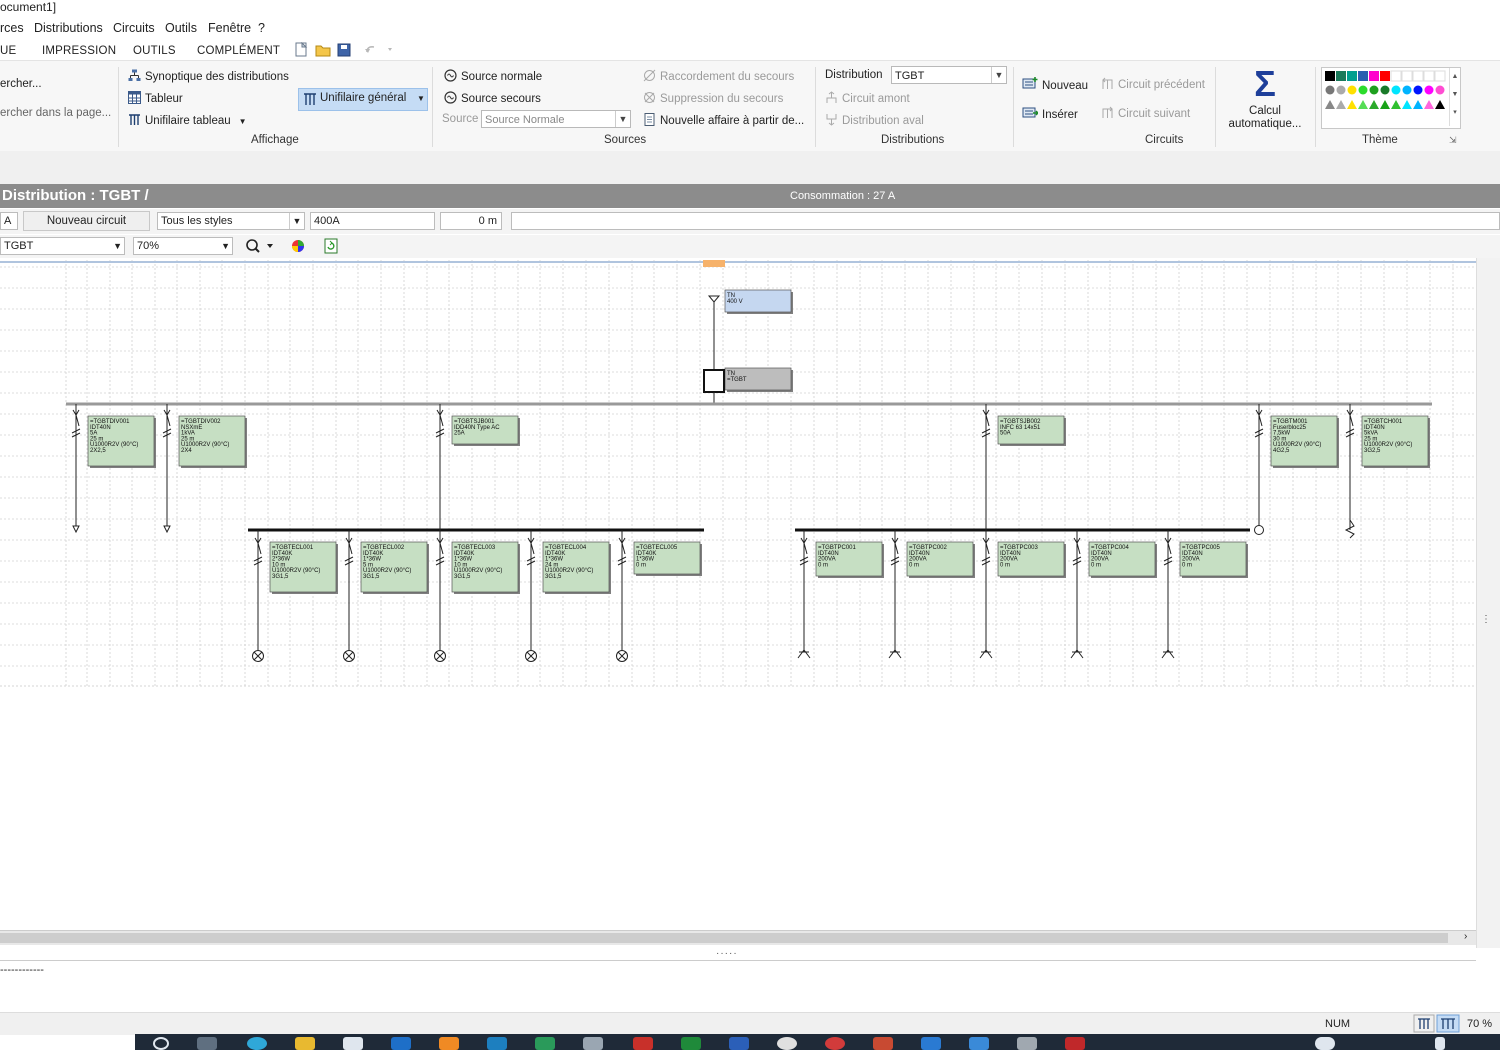  I want to click on tab-partial: UE, so click(8, 51).